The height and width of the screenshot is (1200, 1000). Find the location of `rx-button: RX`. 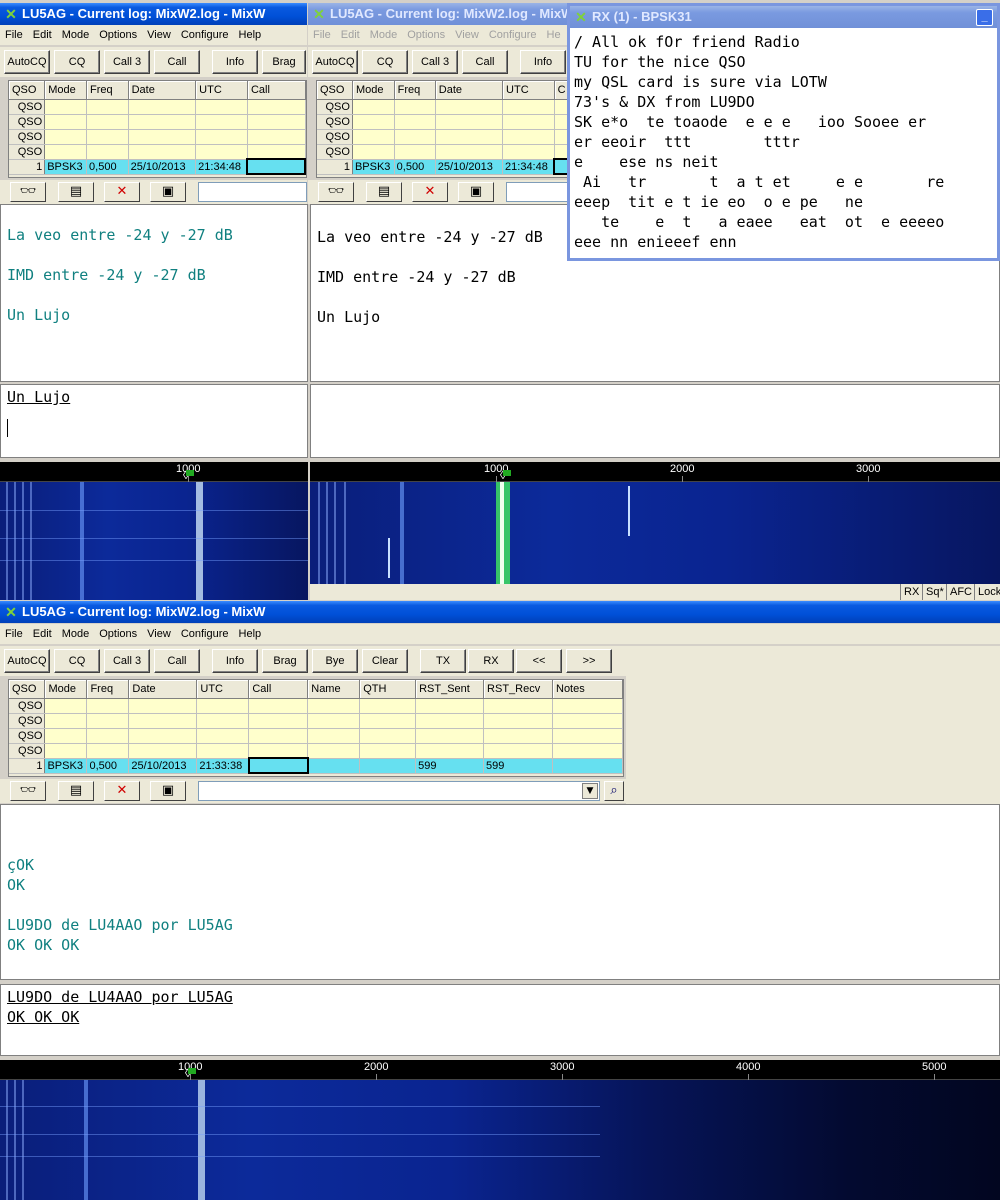

rx-button: RX is located at coordinates (491, 661).